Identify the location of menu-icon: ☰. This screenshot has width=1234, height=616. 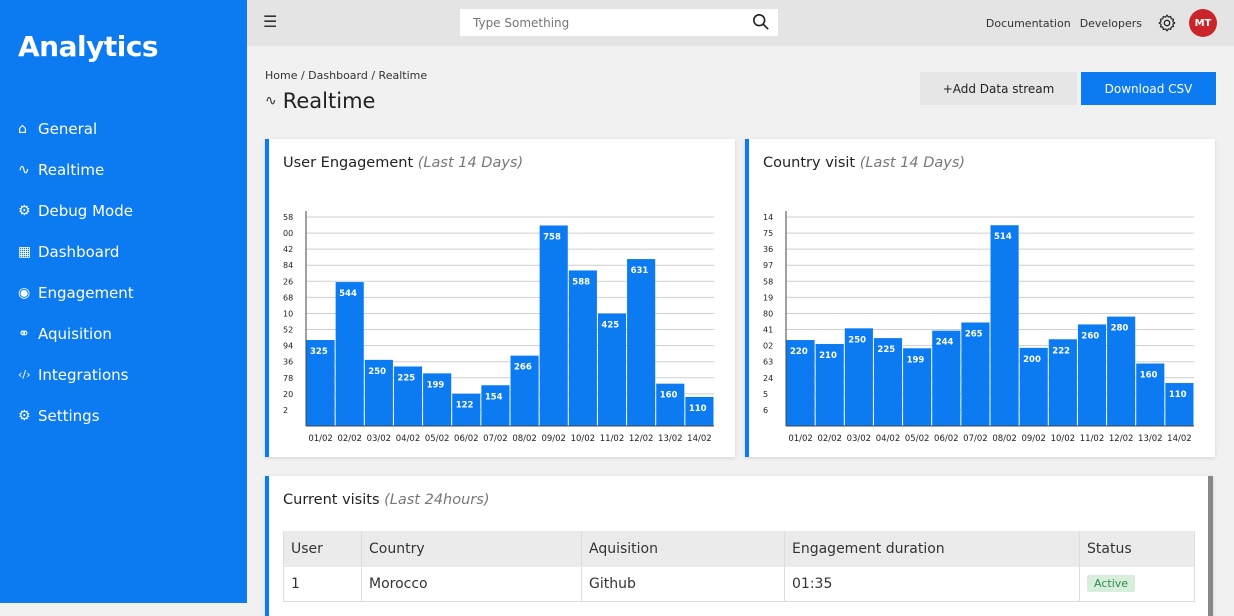
(270, 21).